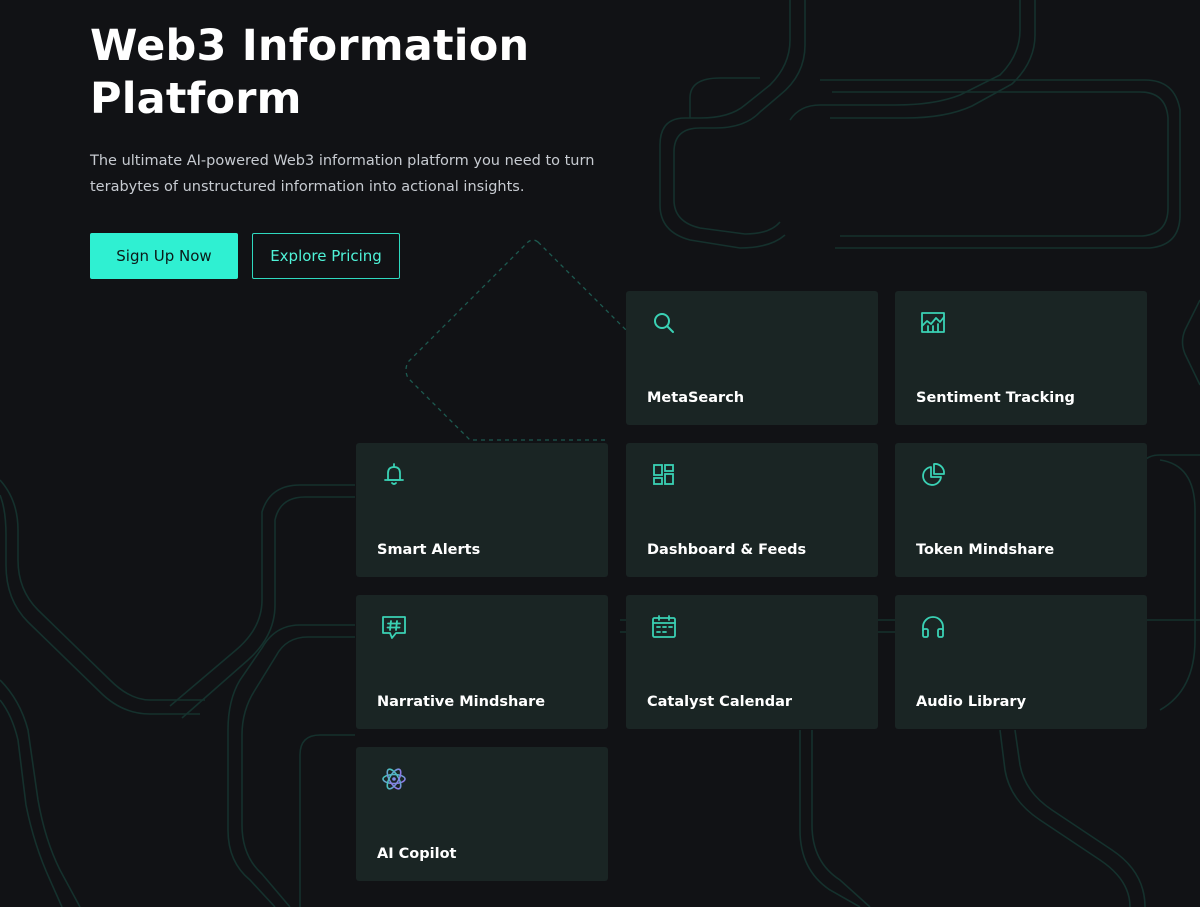 The image size is (1200, 907). What do you see at coordinates (727, 550) in the screenshot?
I see `feature-label: Dashboard & Feeds` at bounding box center [727, 550].